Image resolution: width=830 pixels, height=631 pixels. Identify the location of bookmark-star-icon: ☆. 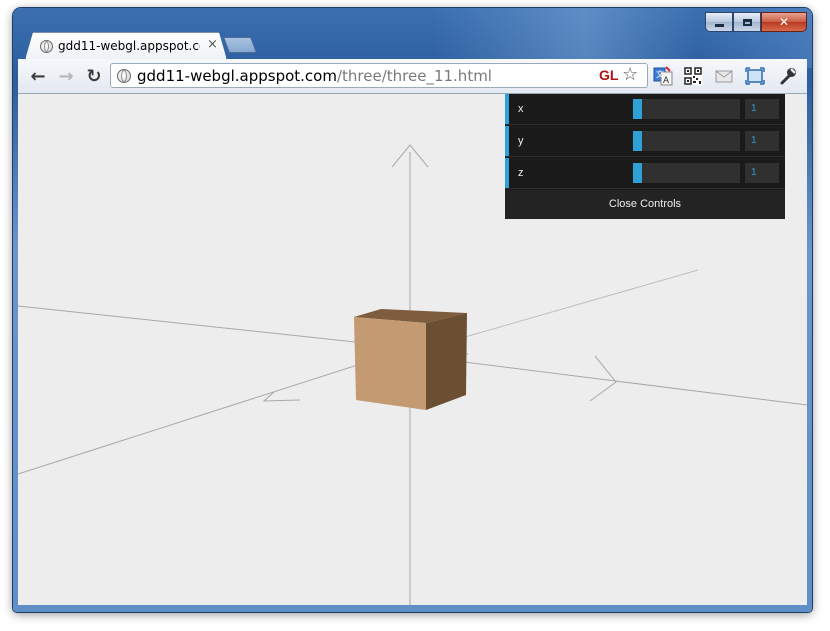
(630, 74).